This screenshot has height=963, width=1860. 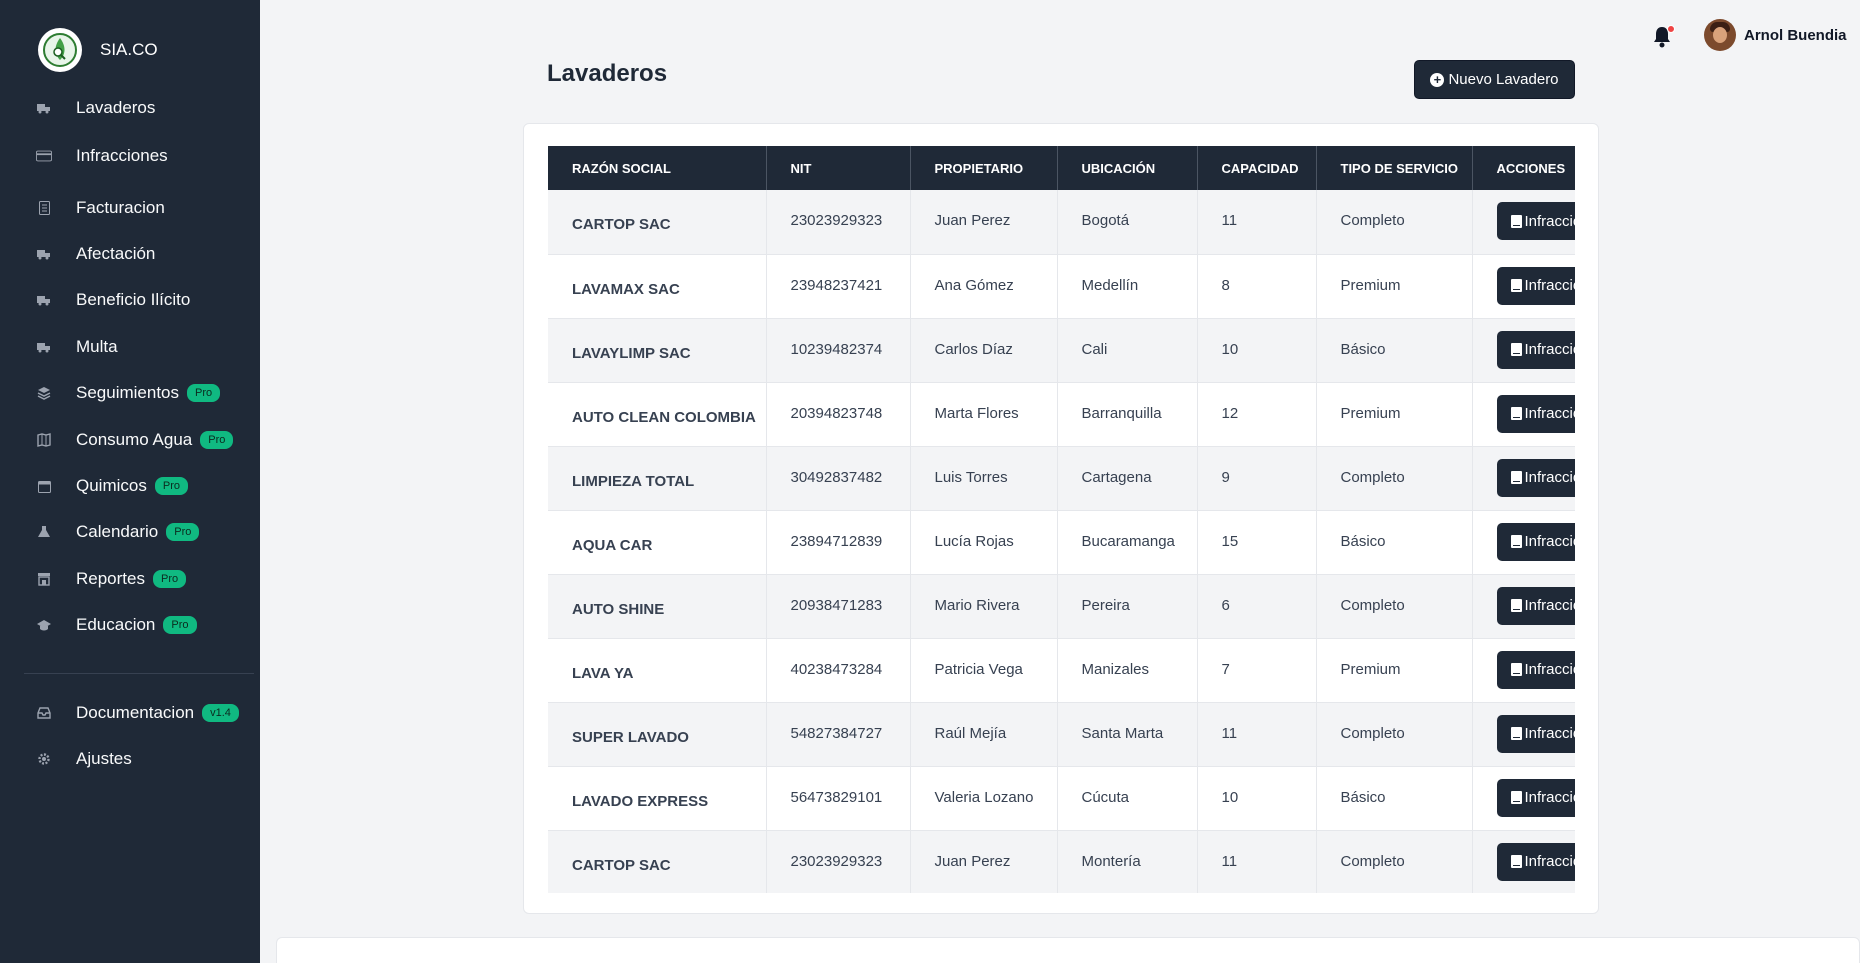 I want to click on new-lavadero-button: + Nuevo Lavadero, so click(x=1494, y=79).